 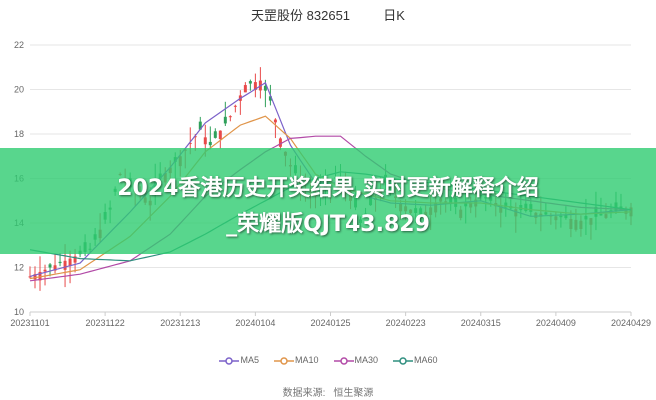 What do you see at coordinates (19, 45) in the screenshot?
I see `y-tick-label: 22` at bounding box center [19, 45].